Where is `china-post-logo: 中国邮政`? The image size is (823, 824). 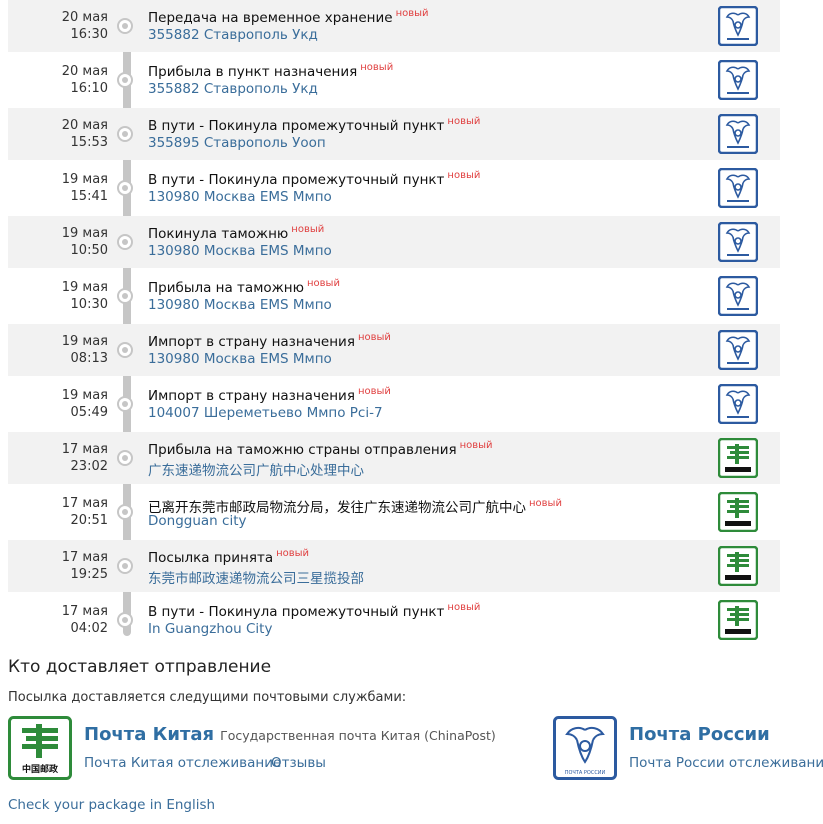 china-post-logo: 中国邮政 is located at coordinates (40, 748).